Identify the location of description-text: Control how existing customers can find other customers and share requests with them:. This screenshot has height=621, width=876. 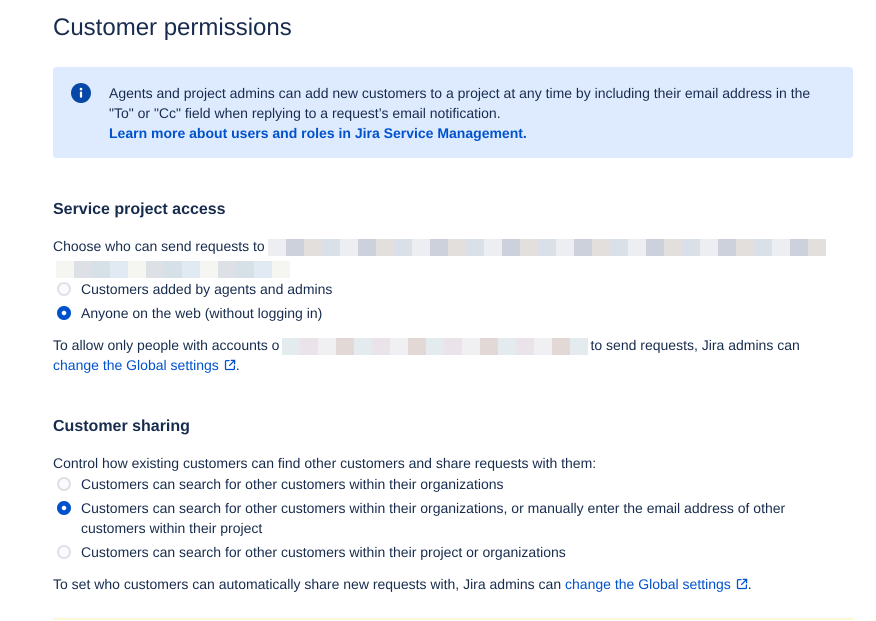
(325, 463).